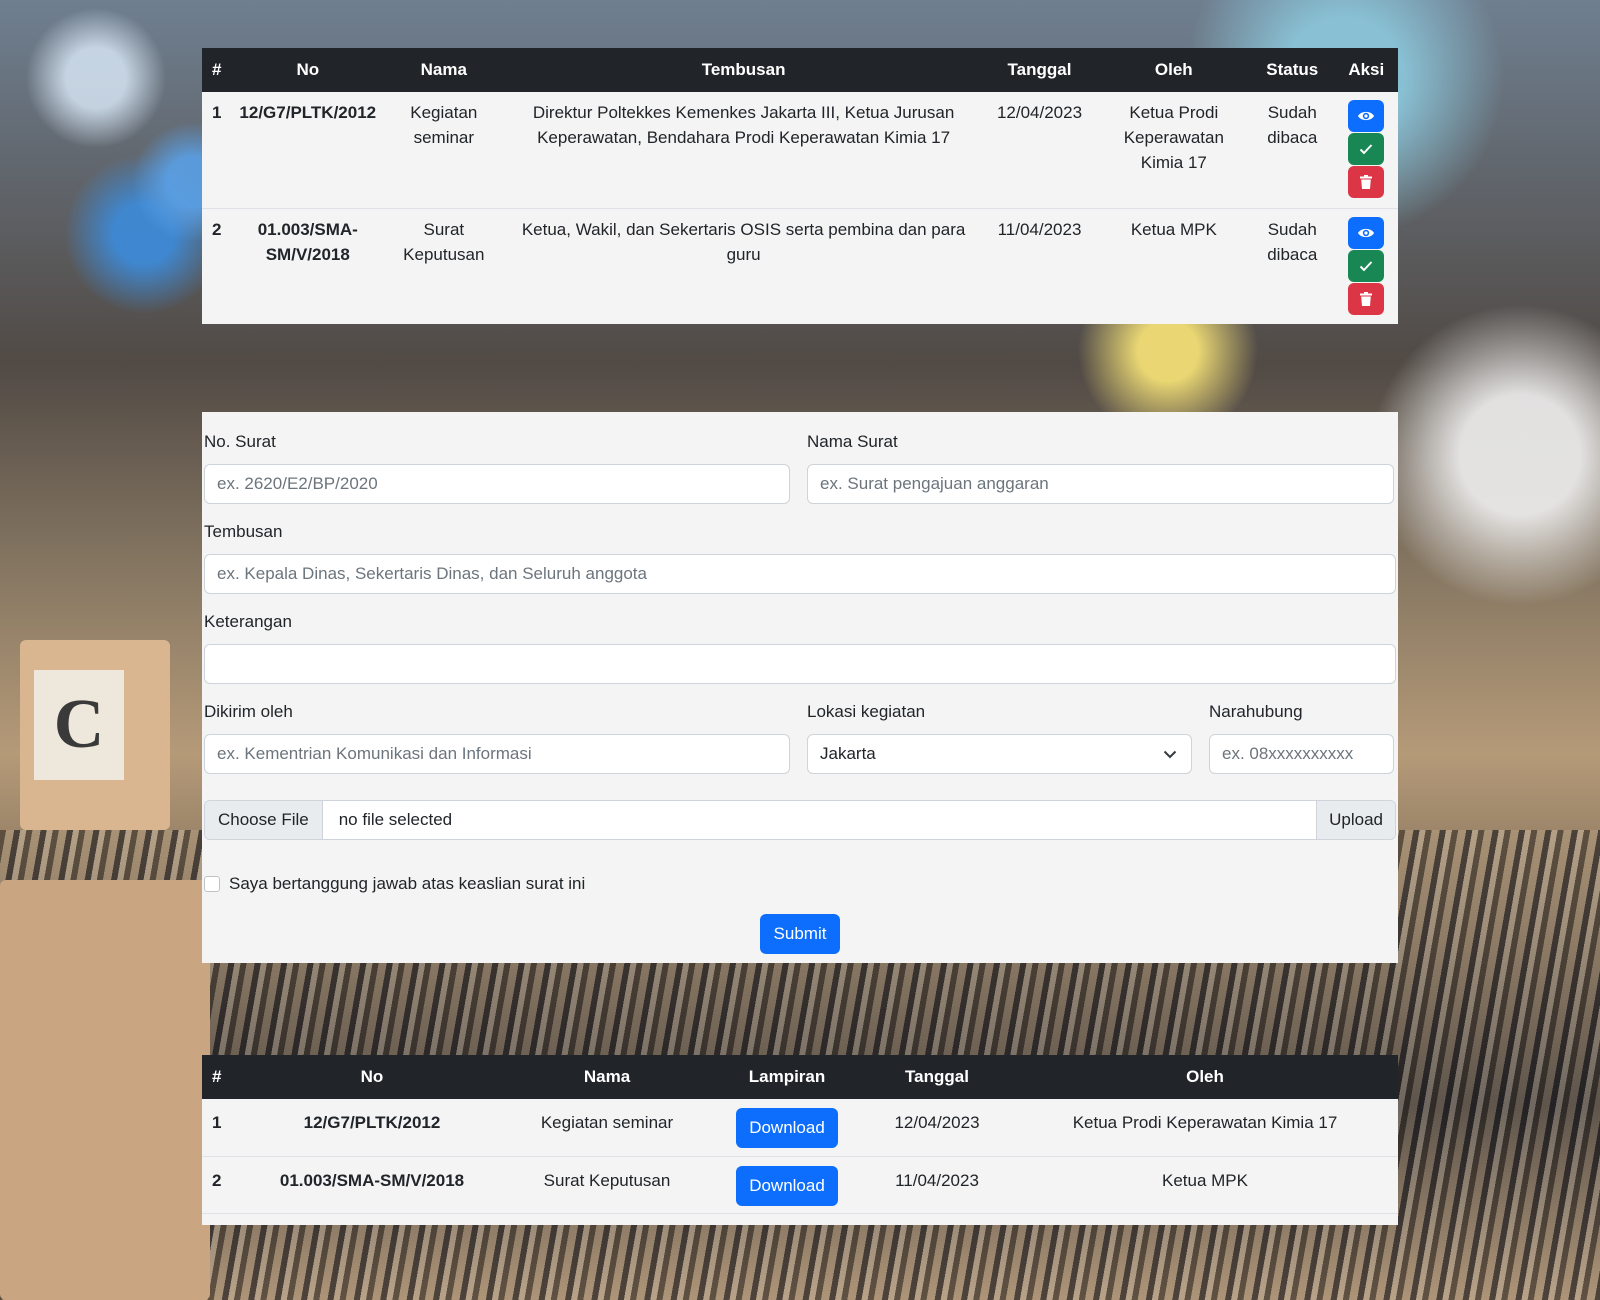 The height and width of the screenshot is (1300, 1600). I want to click on nama-surat-label: Nama Surat, so click(852, 441).